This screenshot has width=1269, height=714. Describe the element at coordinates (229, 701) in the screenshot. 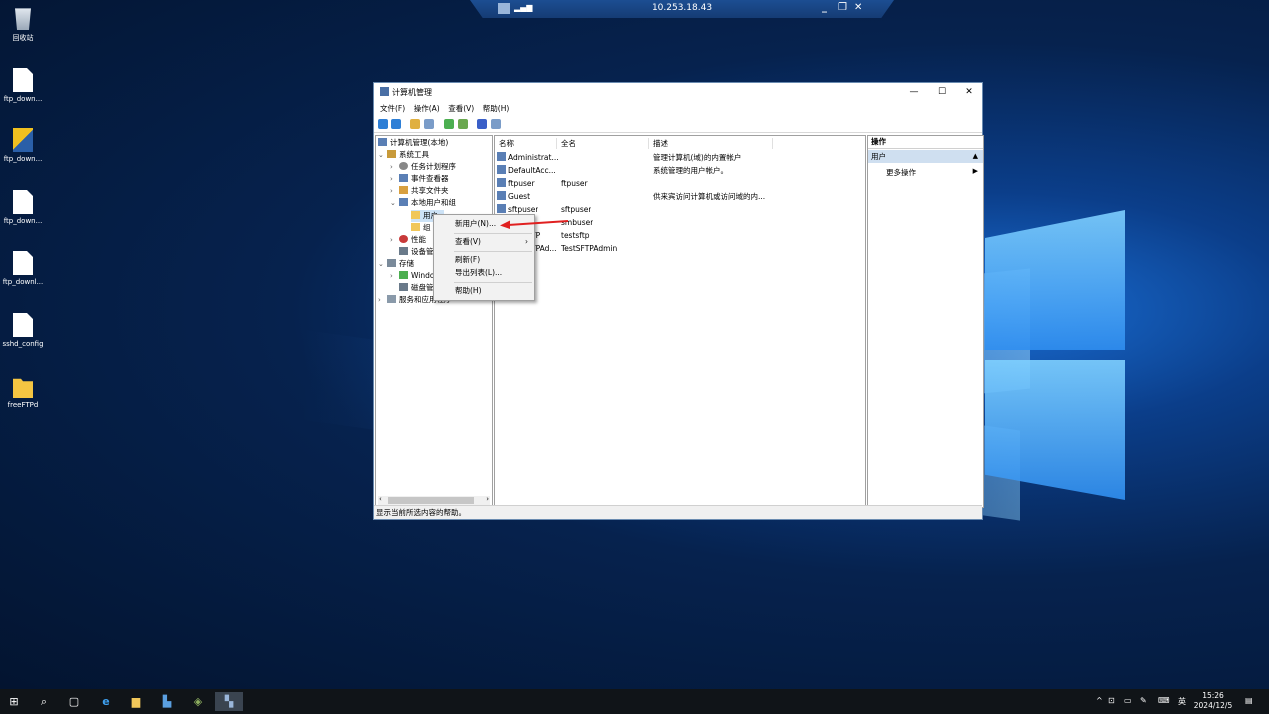

I see `computer-management-taskbar-icon: ▚` at that location.